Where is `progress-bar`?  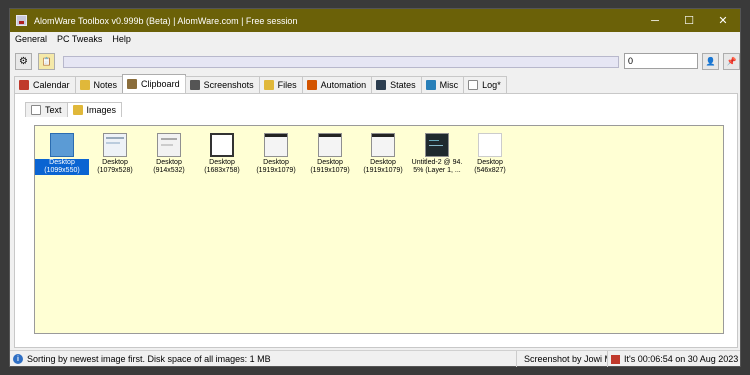
progress-bar is located at coordinates (341, 62).